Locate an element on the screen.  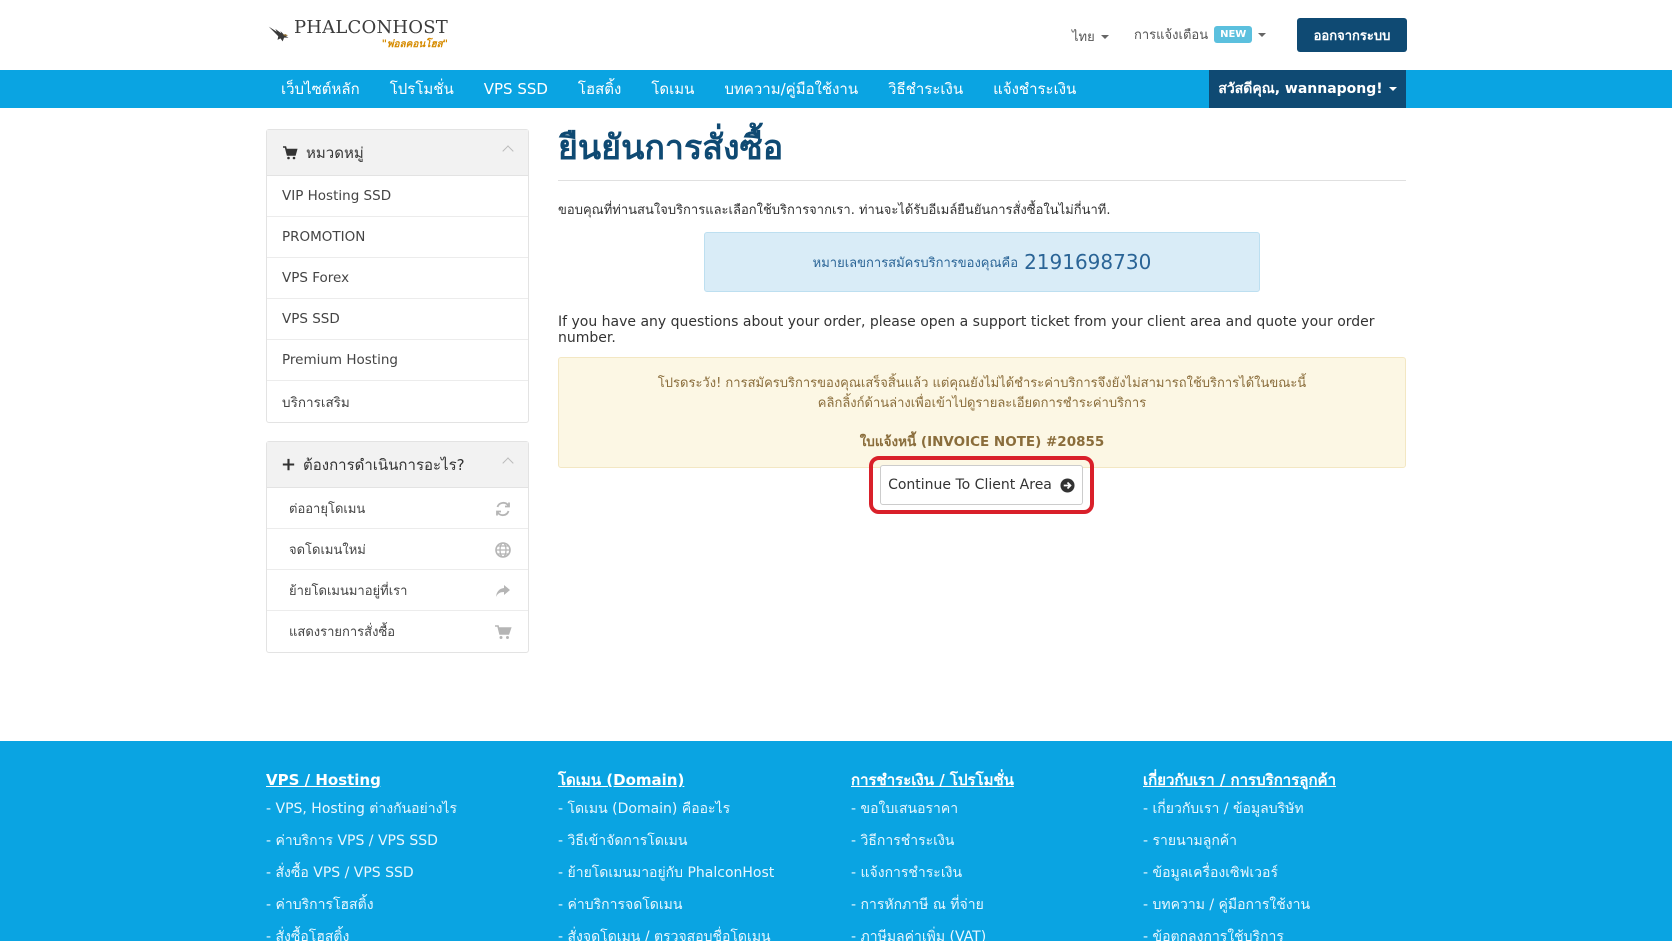
globe-icon is located at coordinates (503, 550).